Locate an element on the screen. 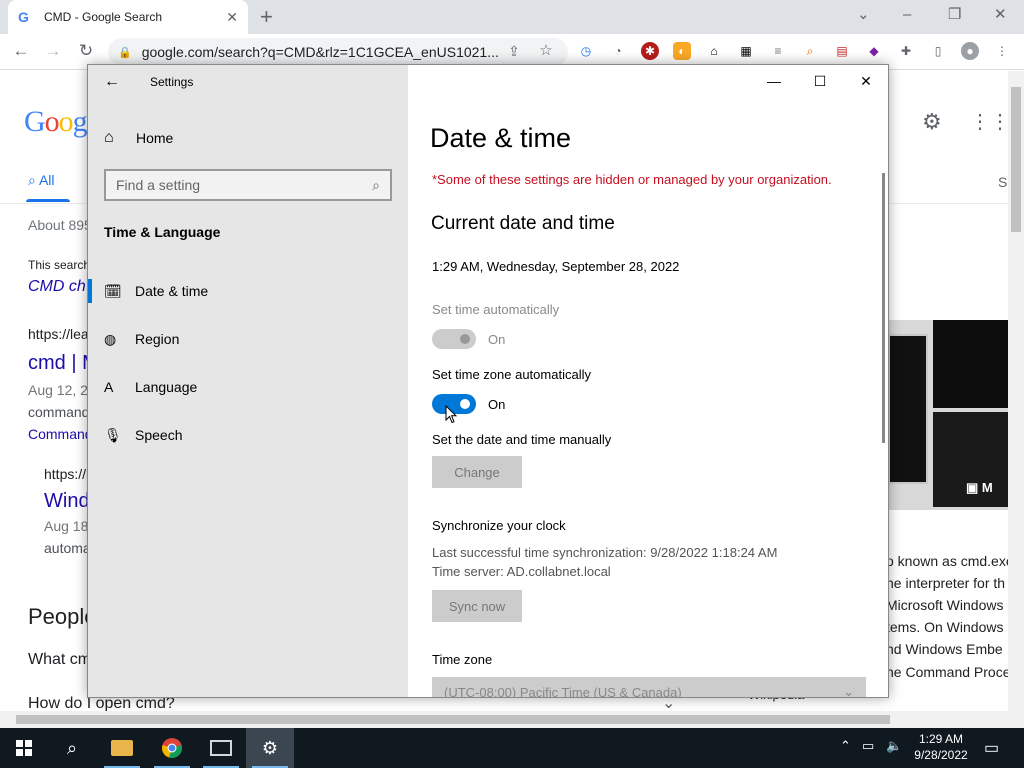  horizontal-scroll-thumb is located at coordinates (453, 719).